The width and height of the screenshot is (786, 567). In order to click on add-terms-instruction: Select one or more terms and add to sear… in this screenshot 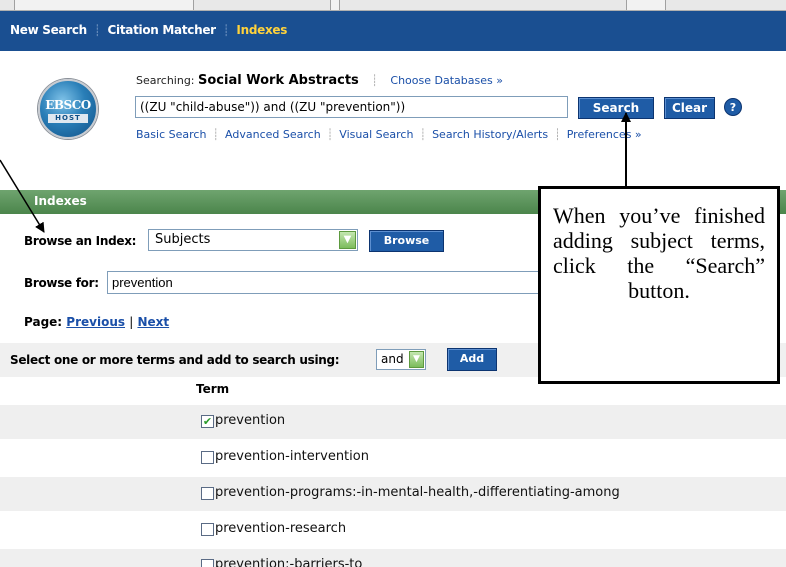, I will do `click(175, 360)`.